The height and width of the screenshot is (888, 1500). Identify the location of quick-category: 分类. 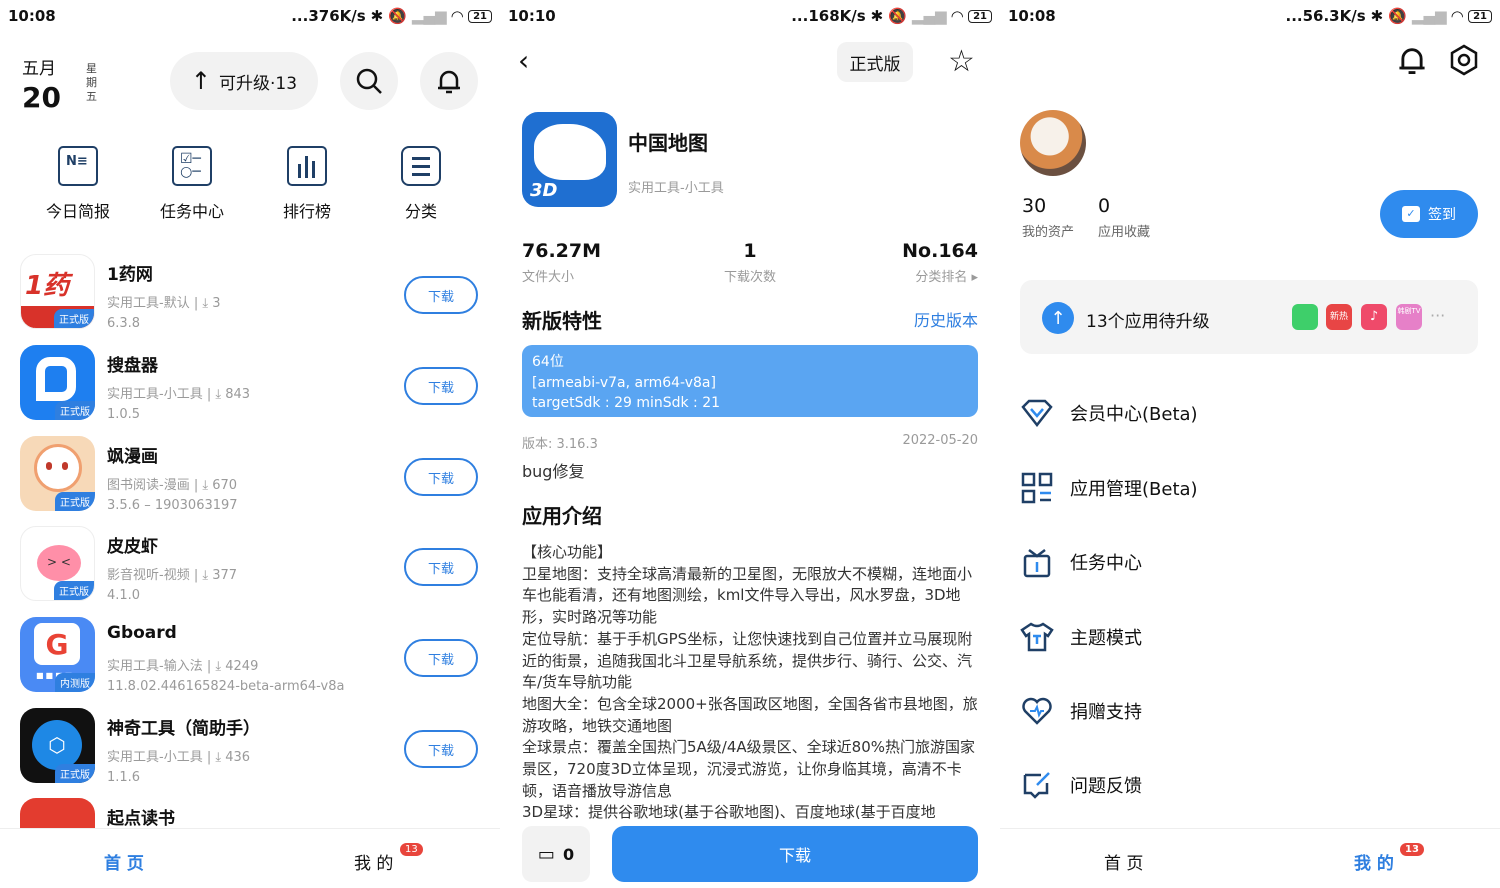
(421, 184).